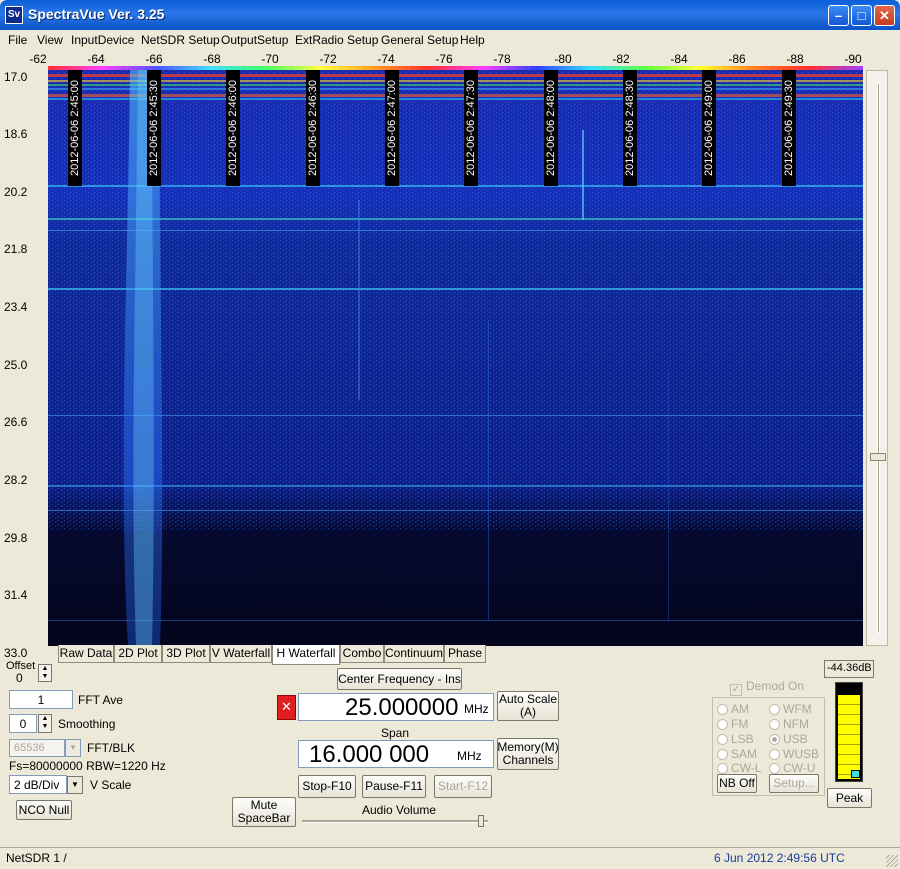  What do you see at coordinates (621, 59) in the screenshot?
I see `x-tick: -82` at bounding box center [621, 59].